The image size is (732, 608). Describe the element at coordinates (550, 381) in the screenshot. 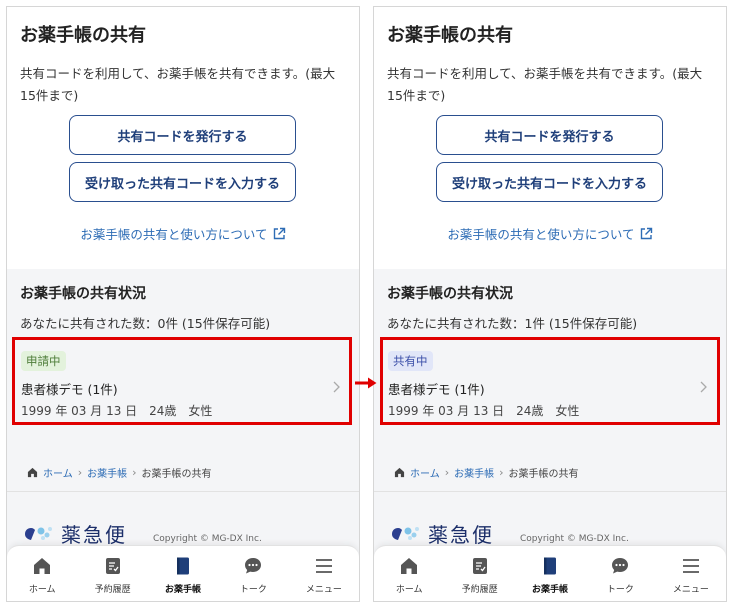

I see `highlight-frame-after` at that location.